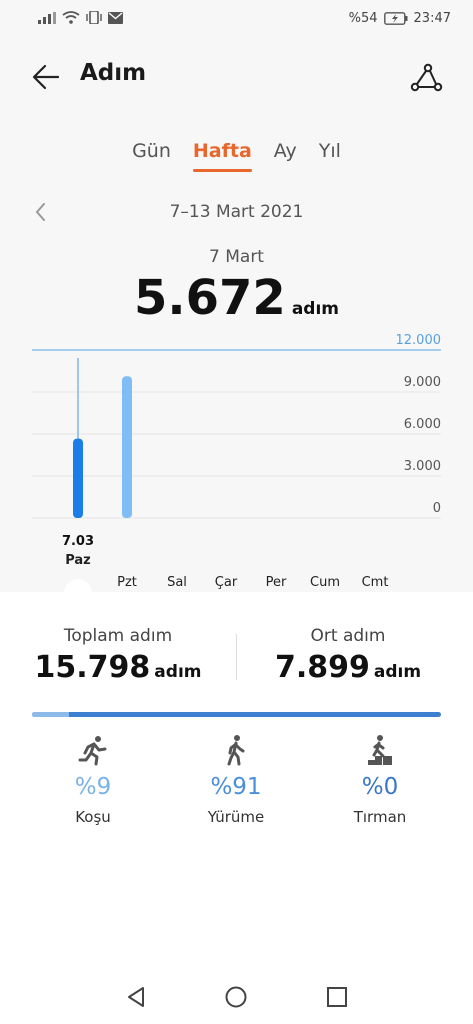 This screenshot has height=1024, width=473. I want to click on x-tick-label: Paz, so click(78, 560).